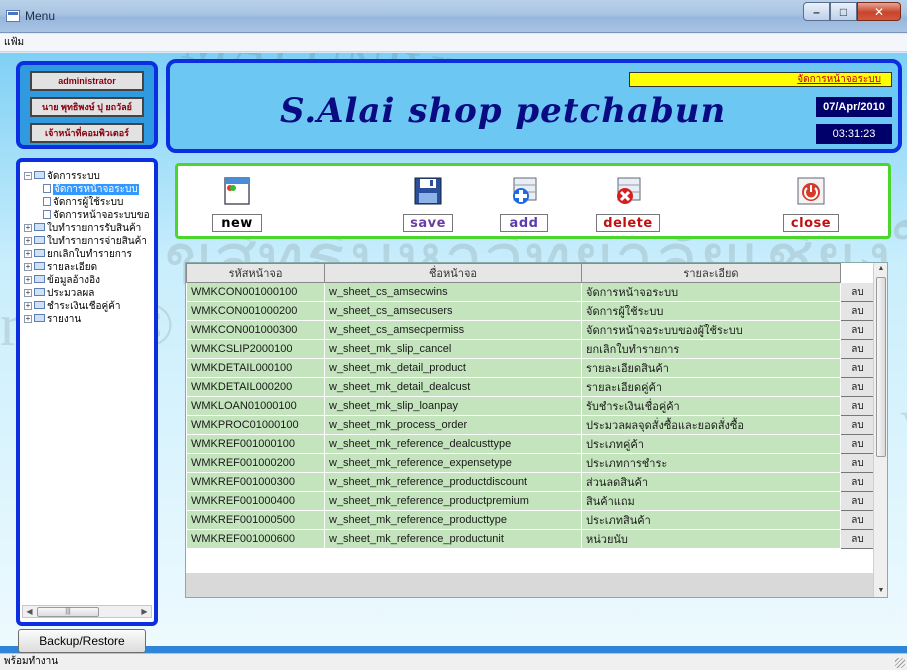  I want to click on close-window-button: ✕, so click(879, 11).